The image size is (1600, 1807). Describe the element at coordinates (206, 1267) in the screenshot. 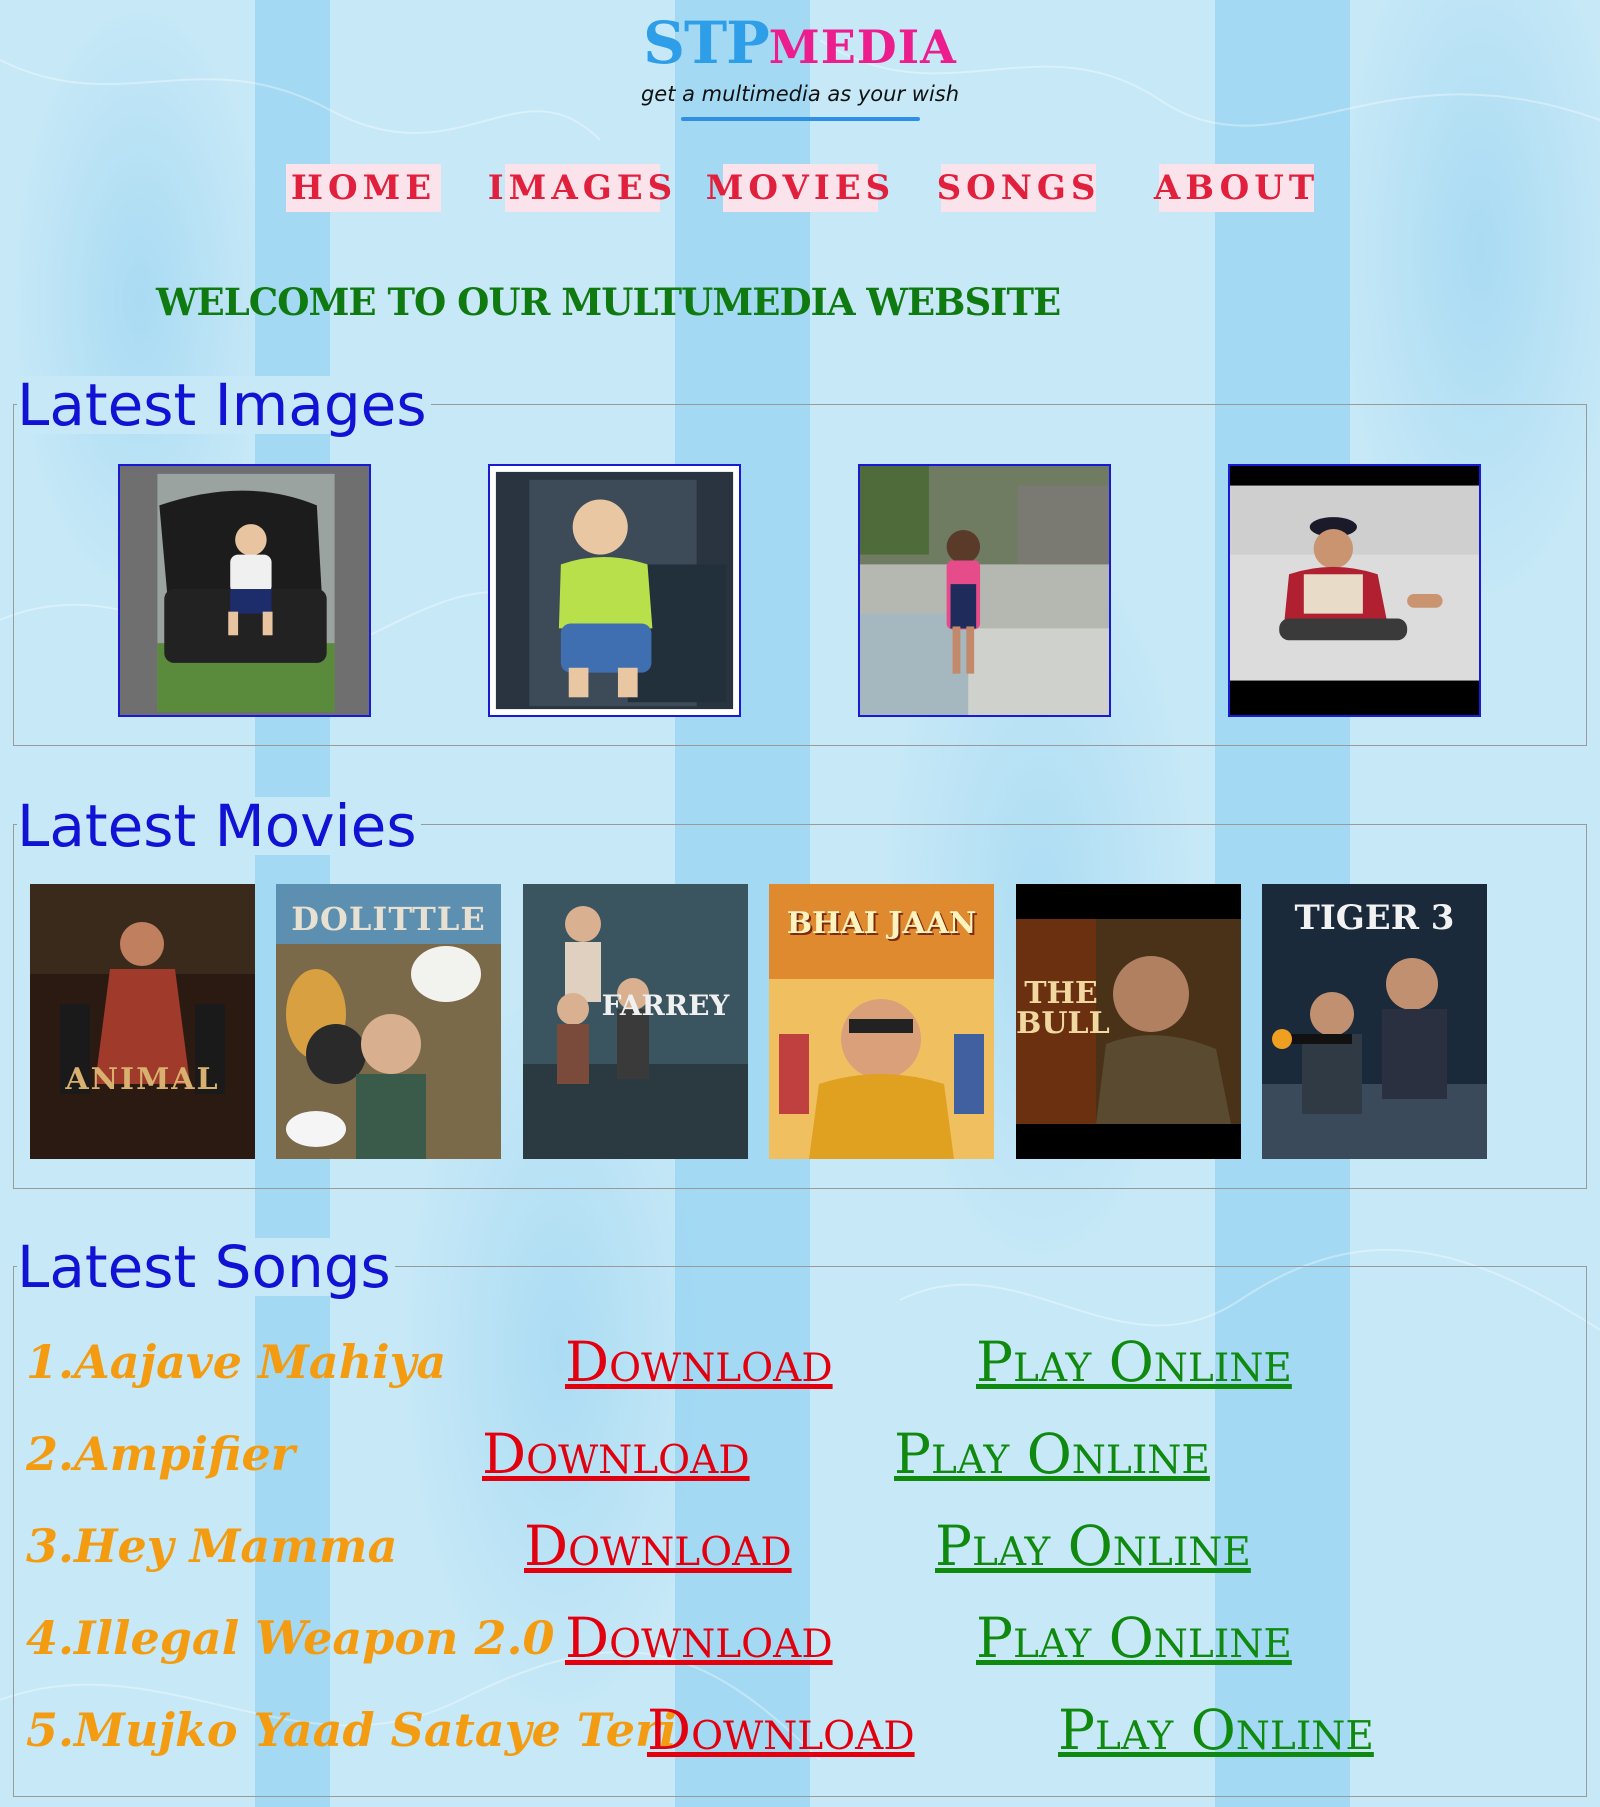

I see `songs-section-title: Latest Songs` at that location.